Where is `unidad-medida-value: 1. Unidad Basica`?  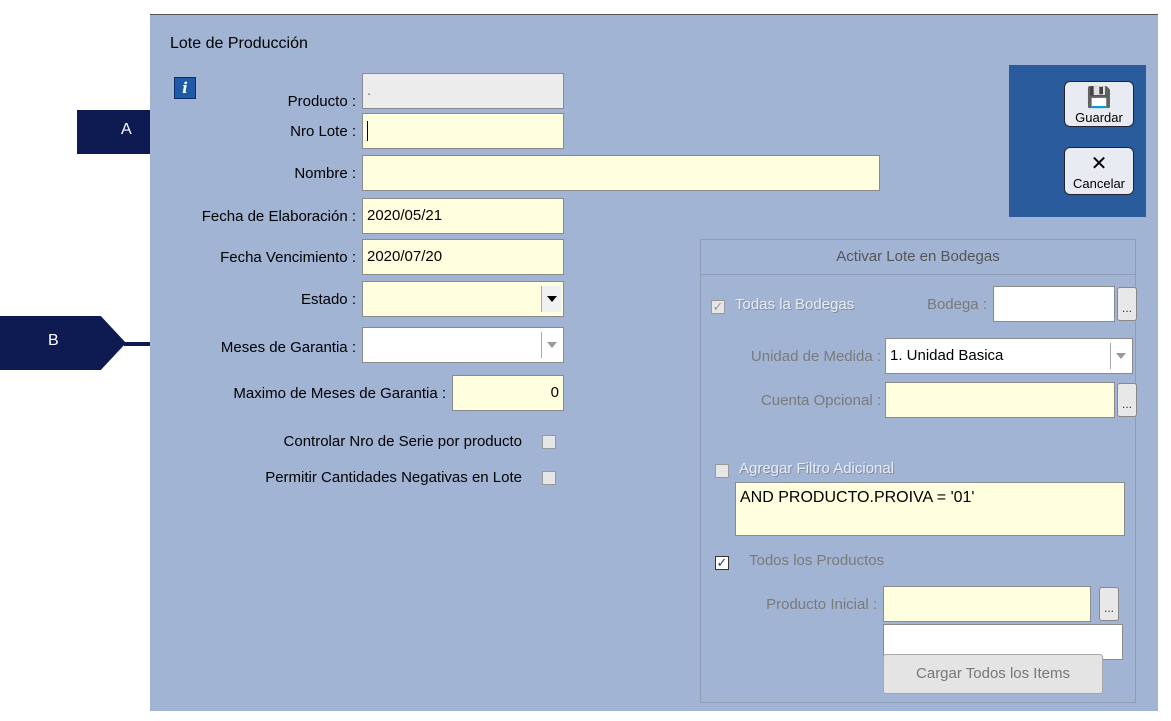
unidad-medida-value: 1. Unidad Basica is located at coordinates (947, 355).